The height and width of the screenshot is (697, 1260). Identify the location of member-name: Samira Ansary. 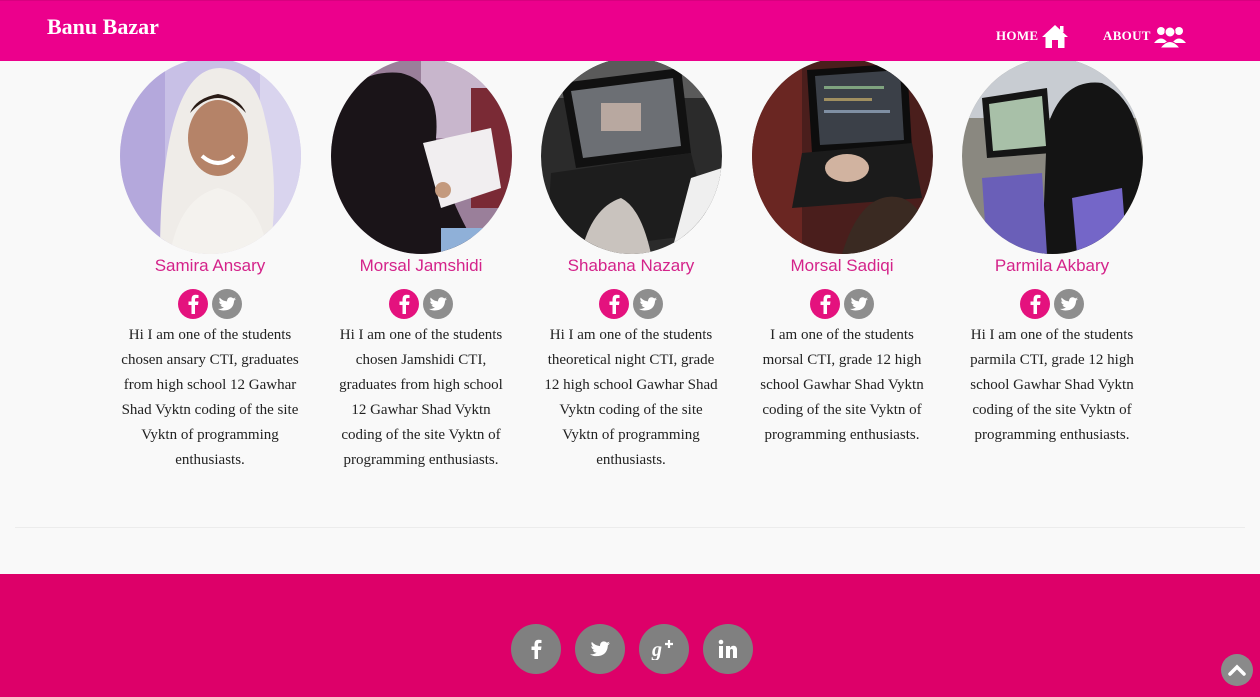
(210, 265).